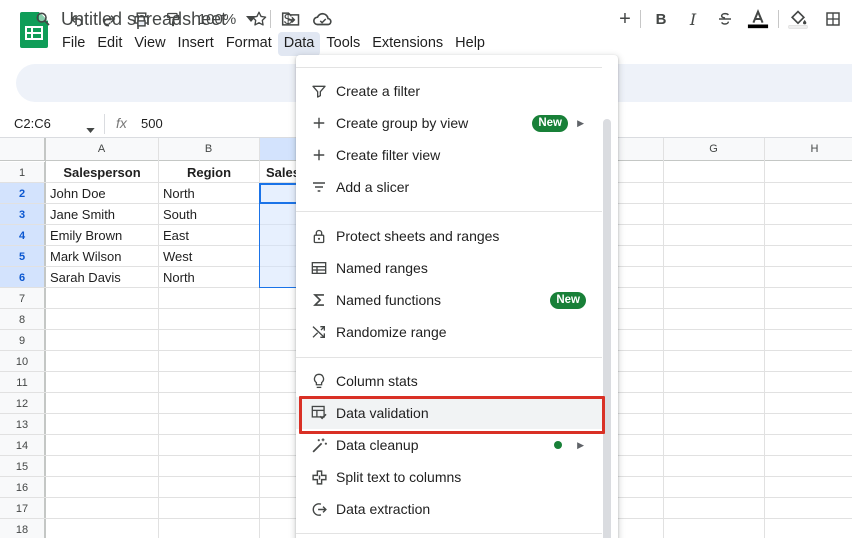  What do you see at coordinates (638, 149) in the screenshot?
I see `column-header-f` at bounding box center [638, 149].